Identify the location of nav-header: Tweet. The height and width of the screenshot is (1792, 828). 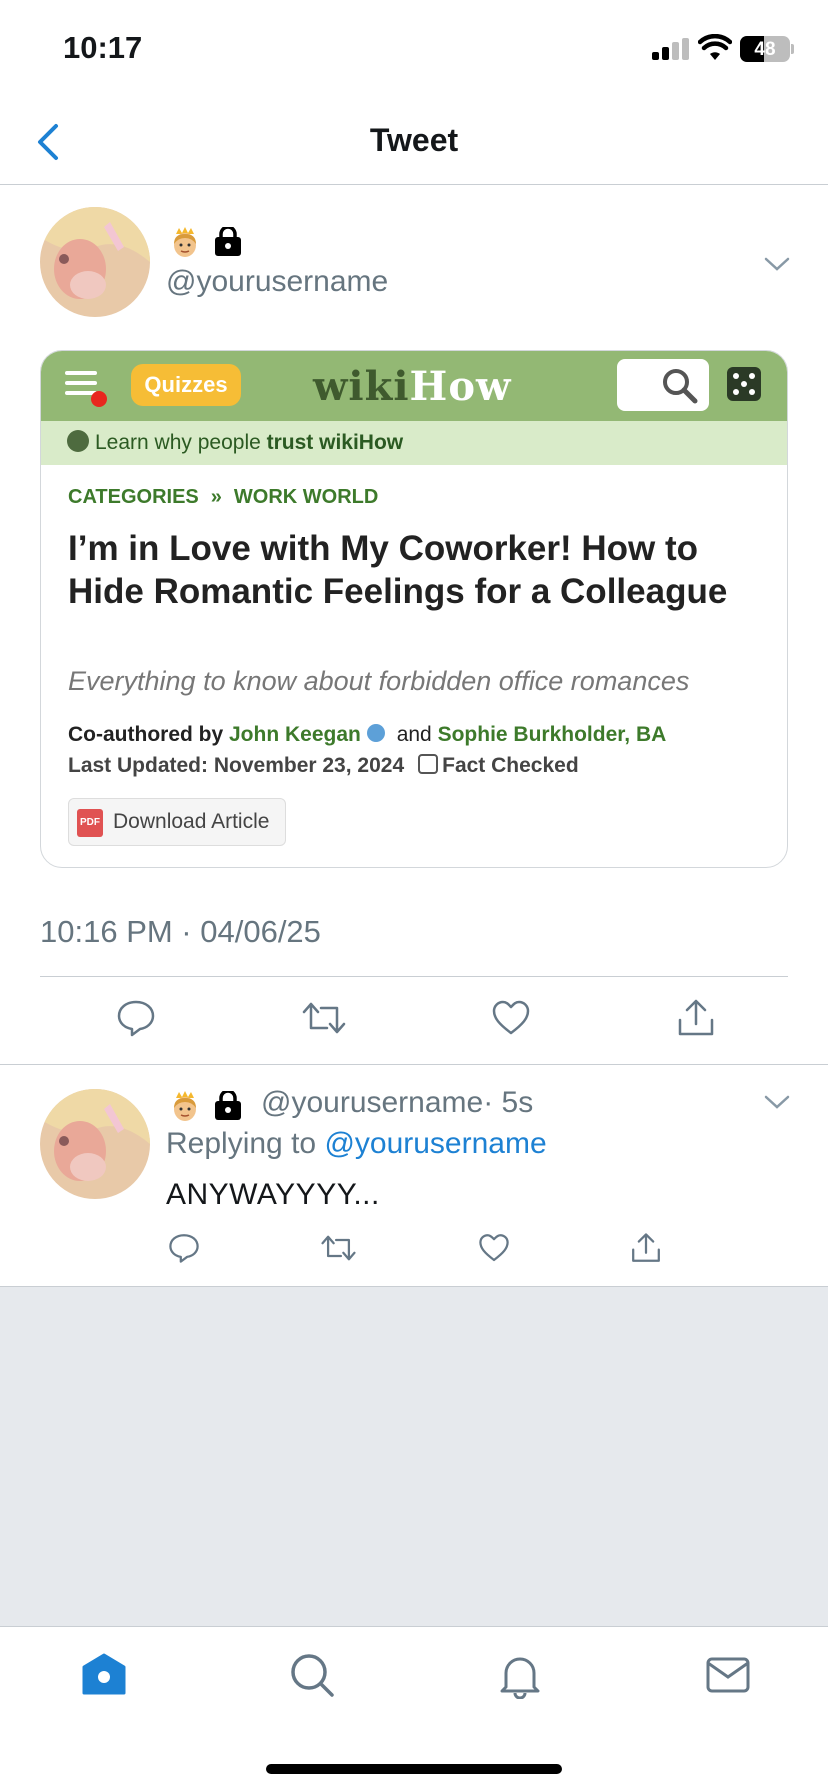
(414, 142).